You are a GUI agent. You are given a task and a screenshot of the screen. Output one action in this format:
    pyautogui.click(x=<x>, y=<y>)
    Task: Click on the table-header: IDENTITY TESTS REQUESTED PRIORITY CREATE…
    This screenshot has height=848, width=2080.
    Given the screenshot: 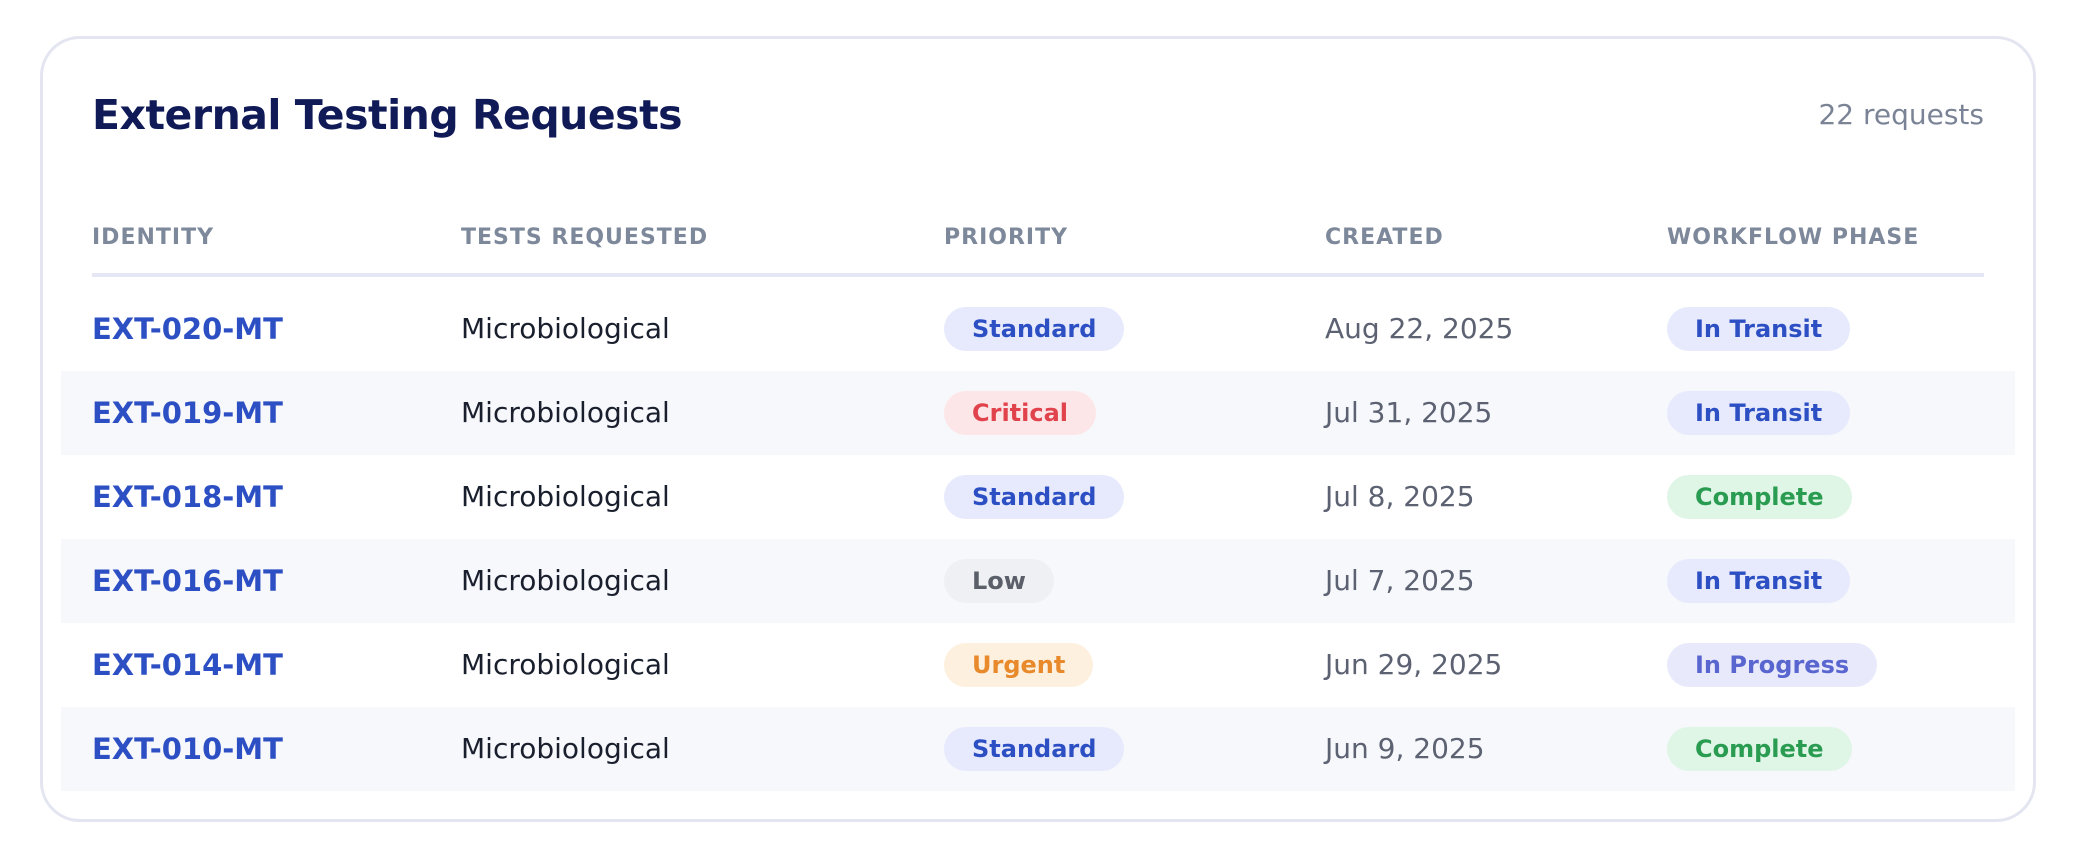 What is the action you would take?
    pyautogui.click(x=1038, y=240)
    